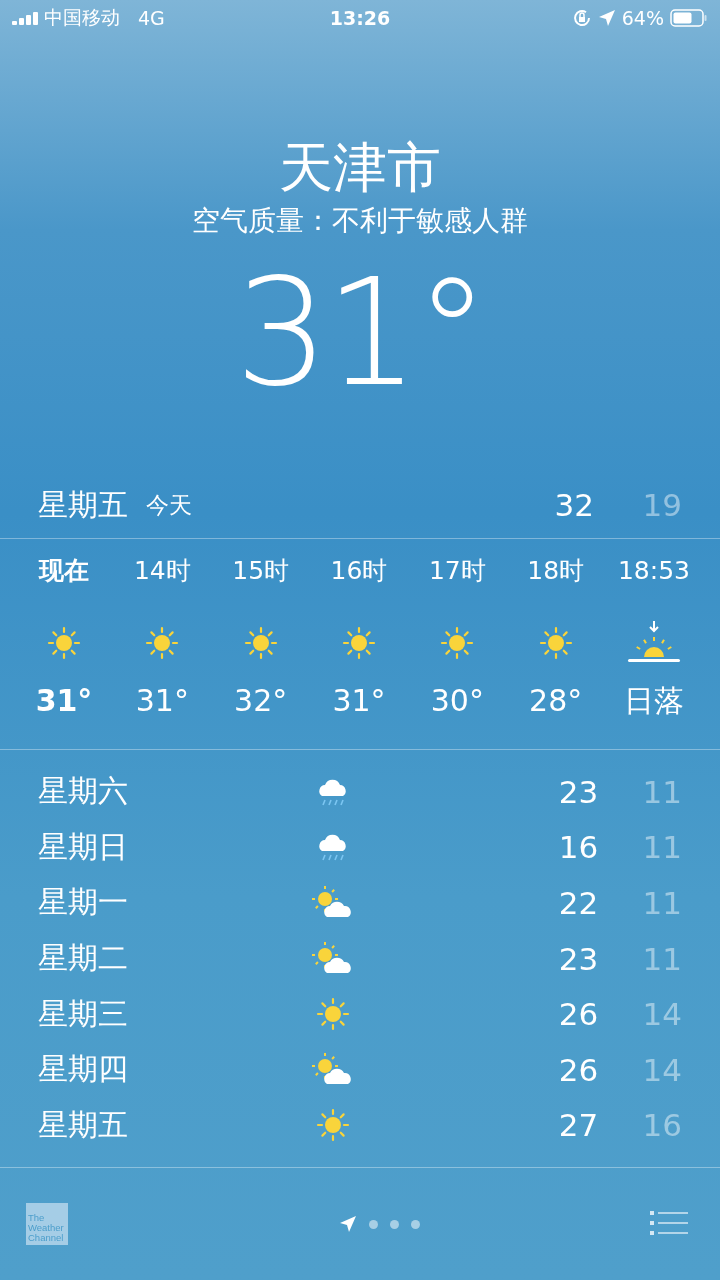 The height and width of the screenshot is (1280, 720). I want to click on hour-label: 14时, so click(162, 571).